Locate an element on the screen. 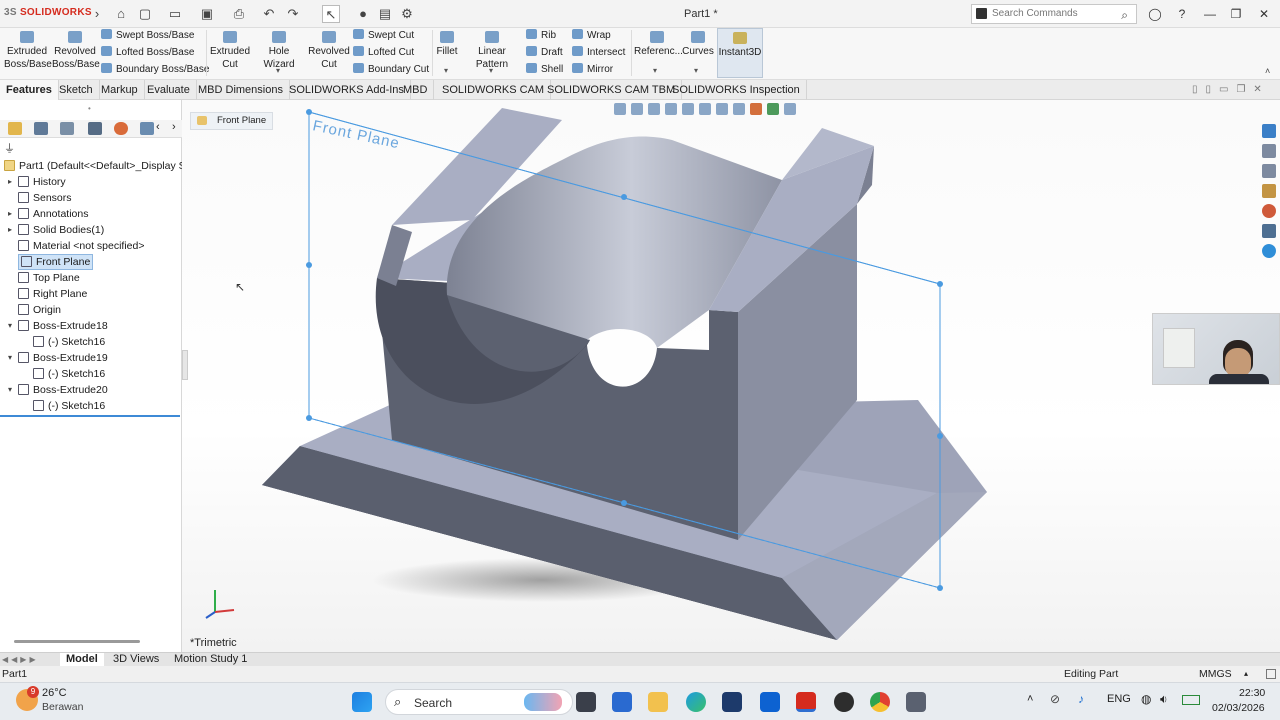  account-icon: ◯ is located at coordinates (1155, 14).